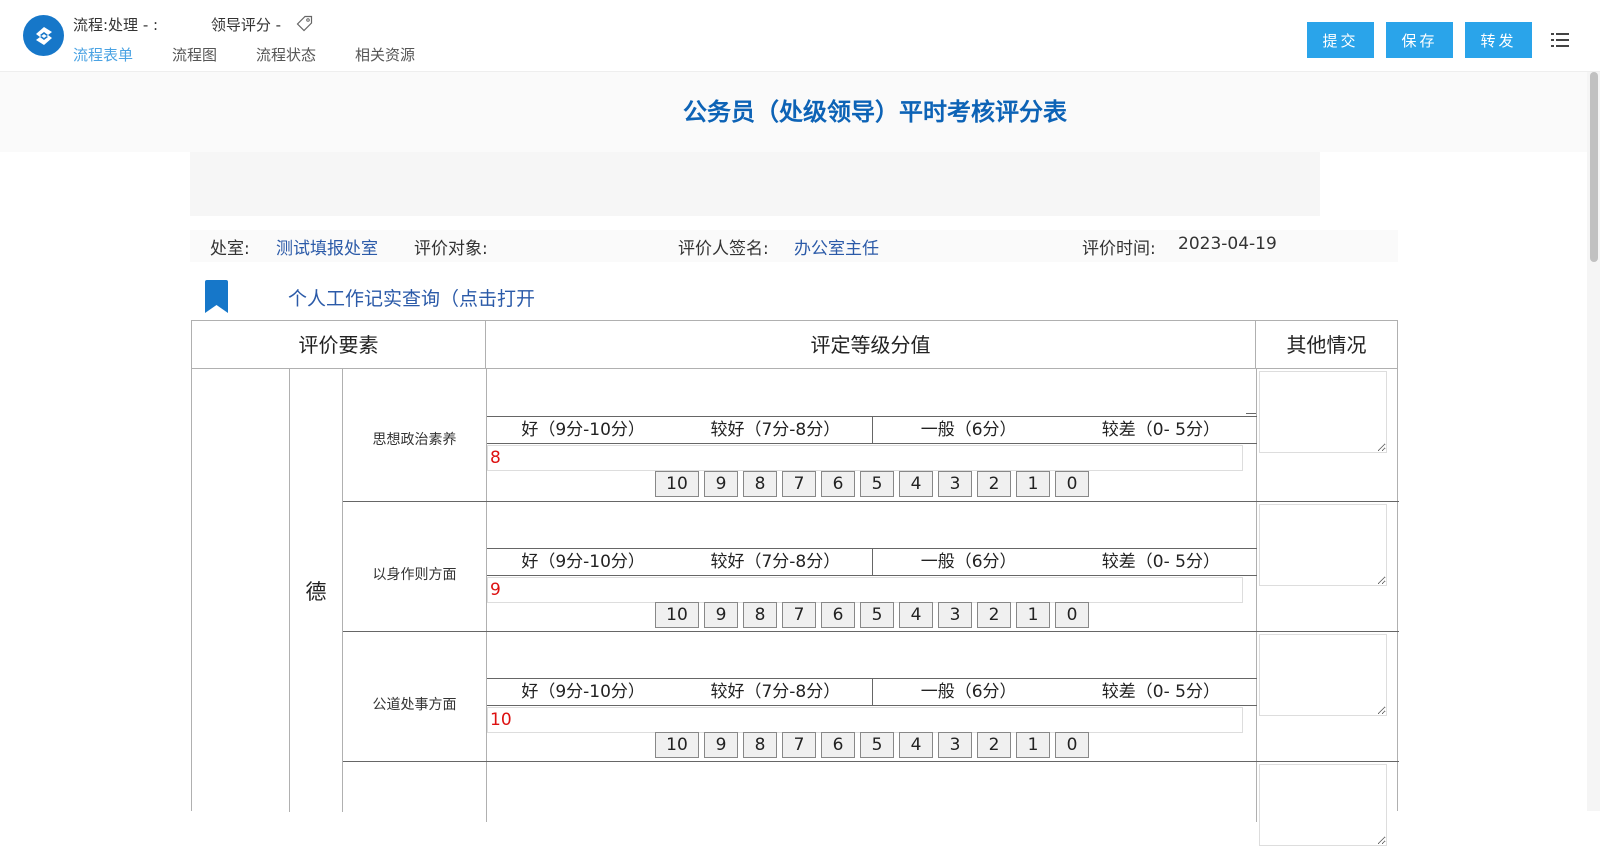 The height and width of the screenshot is (846, 1600). Describe the element at coordinates (1594, 167) in the screenshot. I see `scrollbar-thumb` at that location.